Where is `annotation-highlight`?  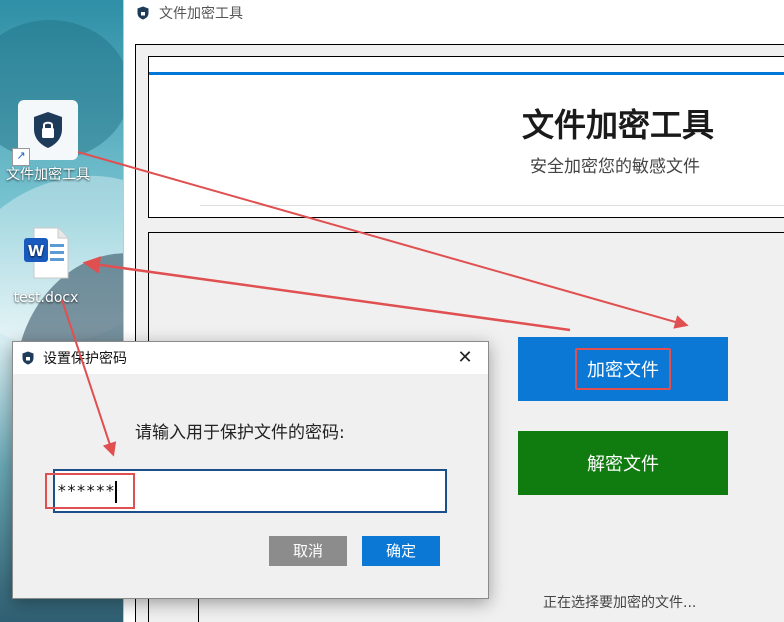
annotation-highlight is located at coordinates (90, 491).